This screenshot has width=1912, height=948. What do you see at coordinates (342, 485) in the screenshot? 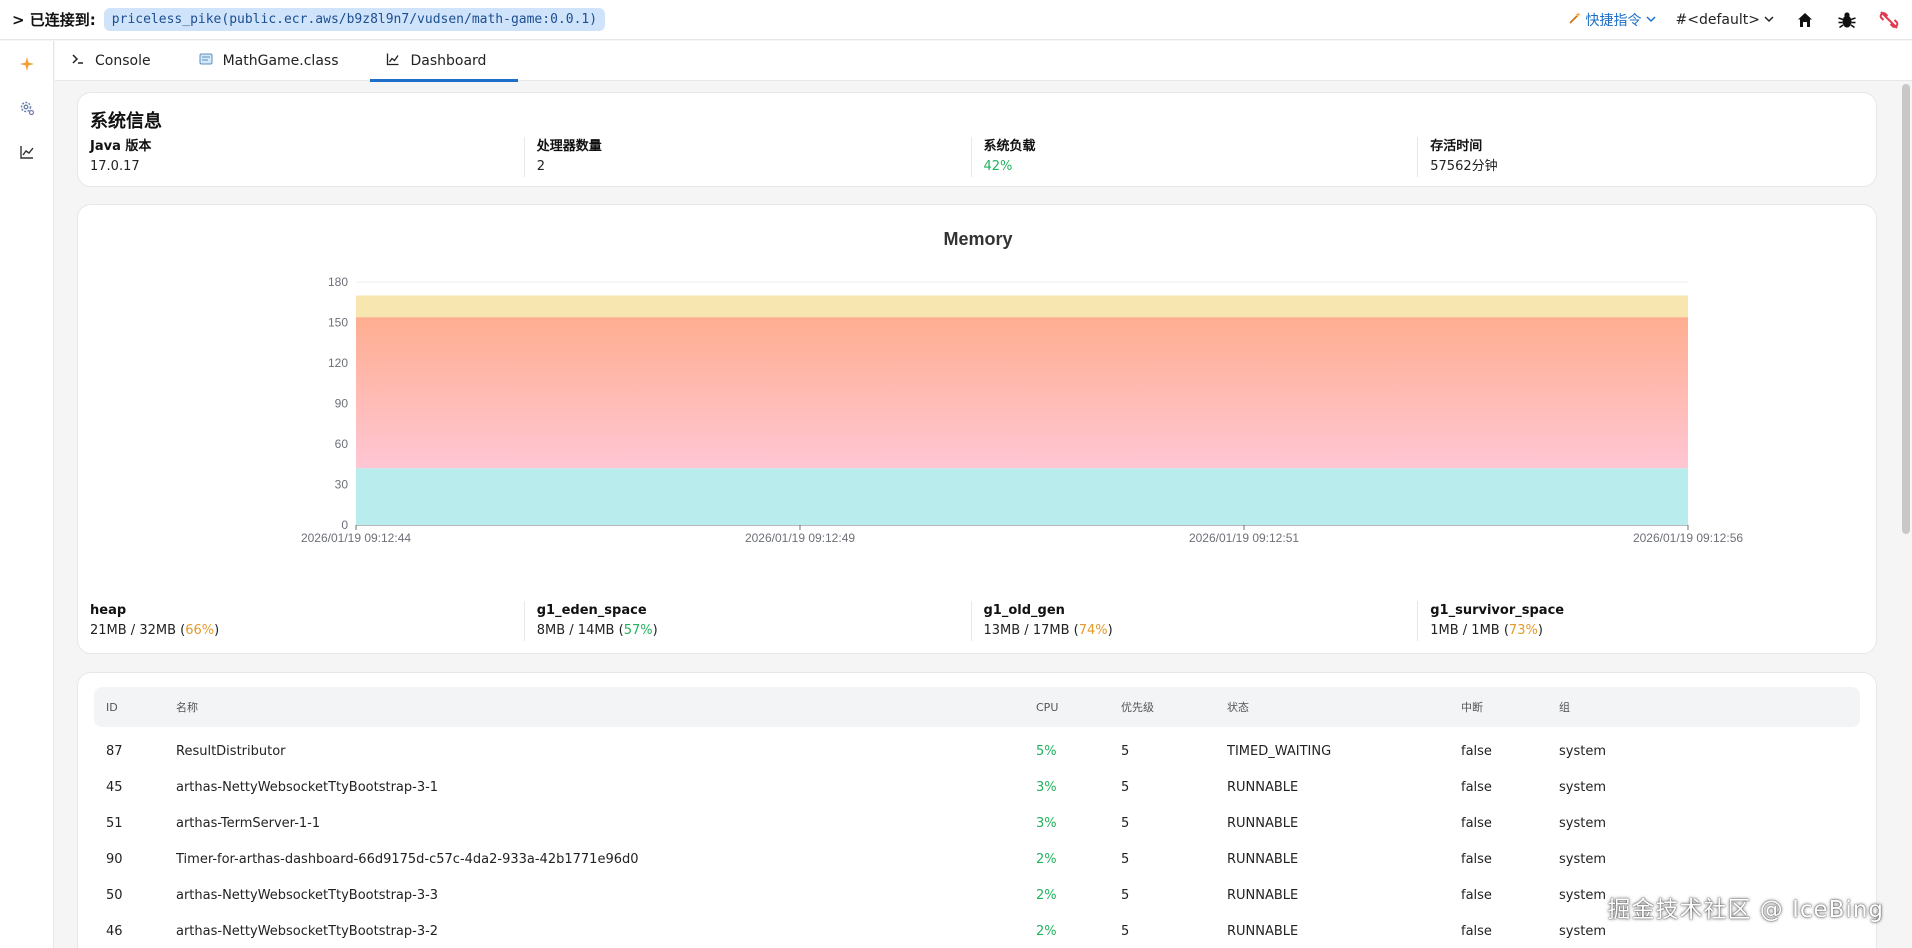
I see `y-tick-label: 30` at bounding box center [342, 485].